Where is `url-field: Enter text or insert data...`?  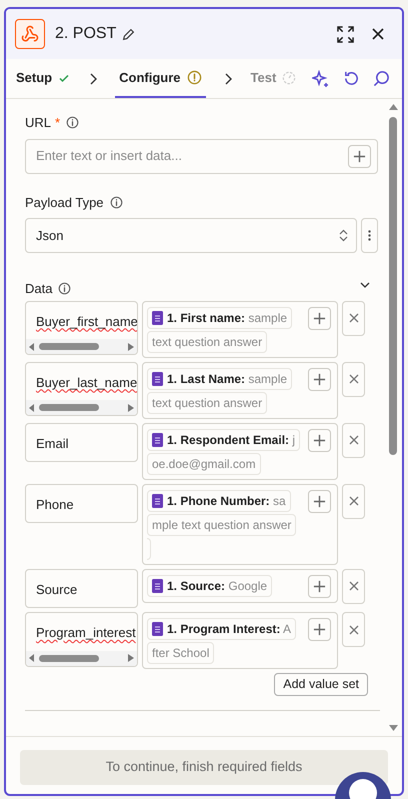 url-field: Enter text or insert data... is located at coordinates (201, 156).